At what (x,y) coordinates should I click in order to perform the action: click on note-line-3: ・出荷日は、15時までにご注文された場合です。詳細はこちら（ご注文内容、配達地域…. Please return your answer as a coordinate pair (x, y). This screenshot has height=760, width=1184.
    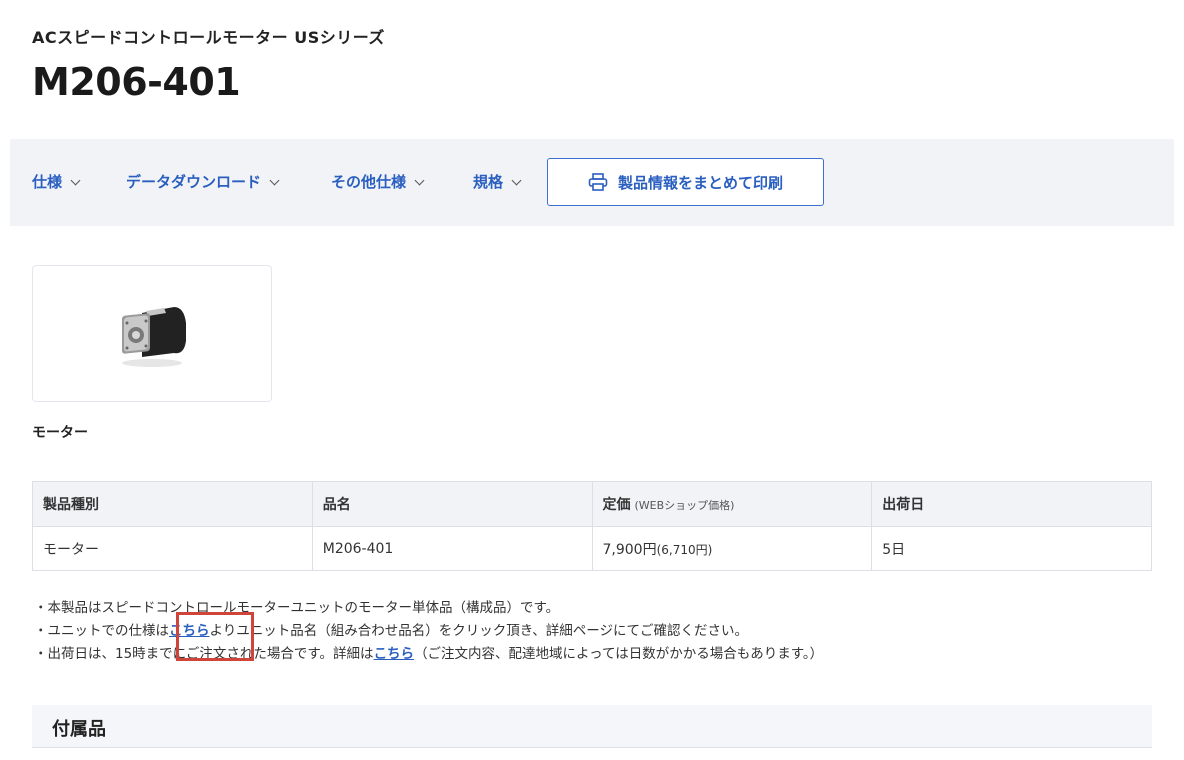
    Looking at the image, I should click on (428, 654).